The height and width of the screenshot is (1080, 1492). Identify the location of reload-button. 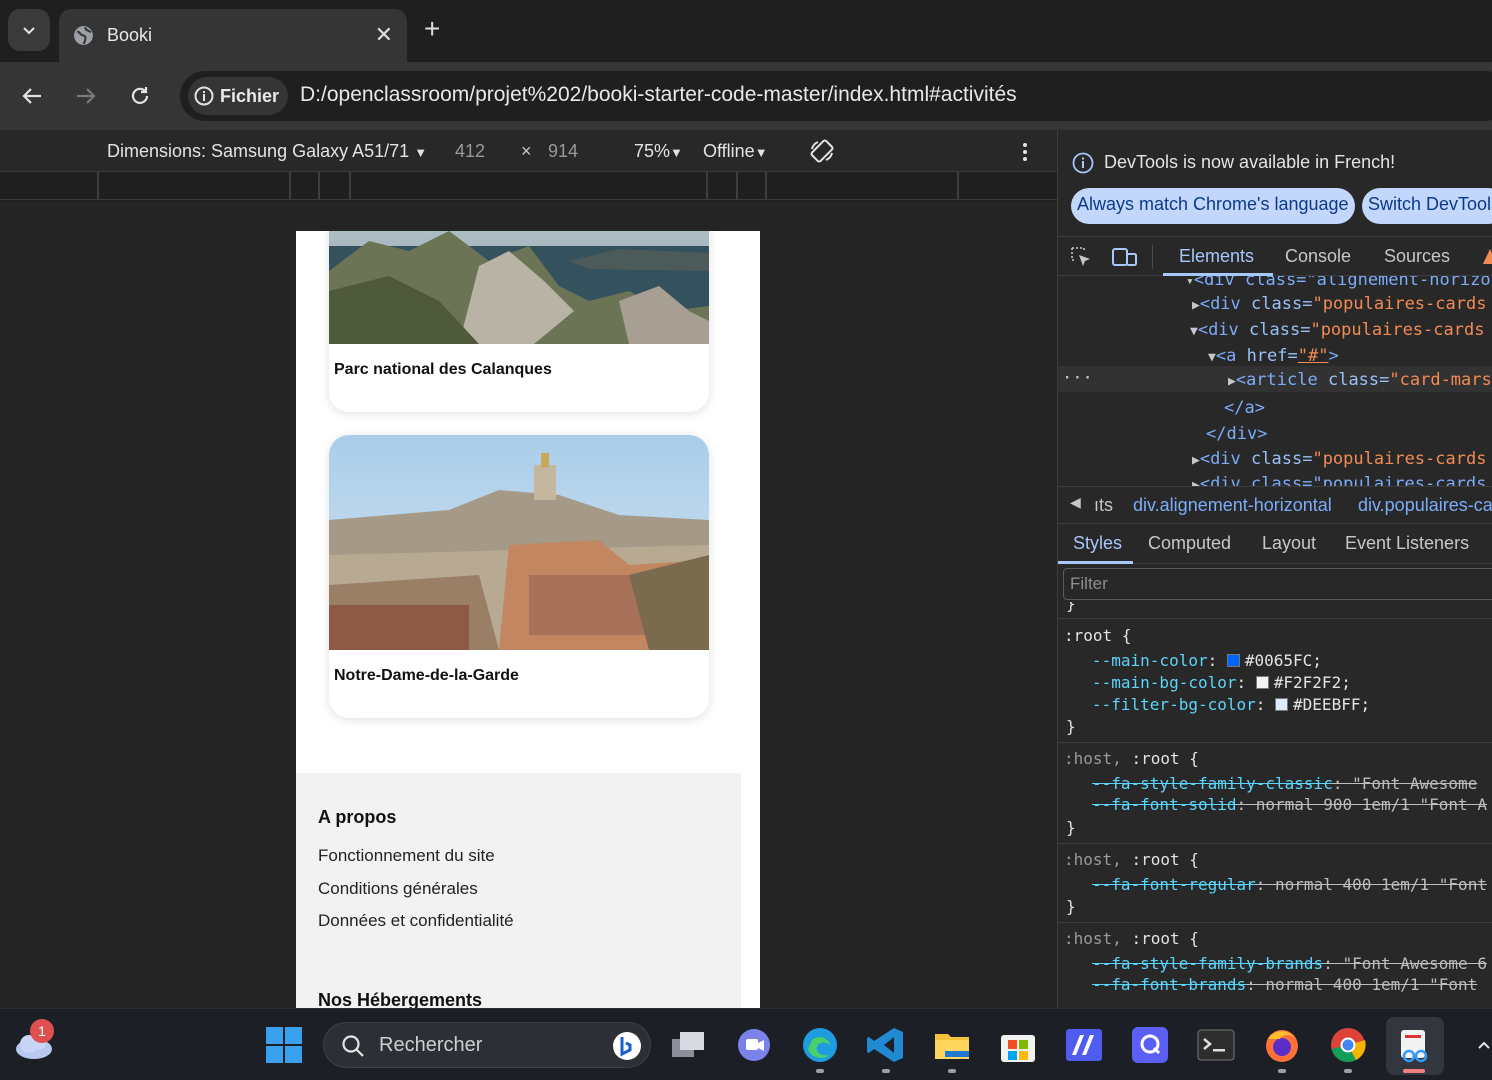
(140, 96).